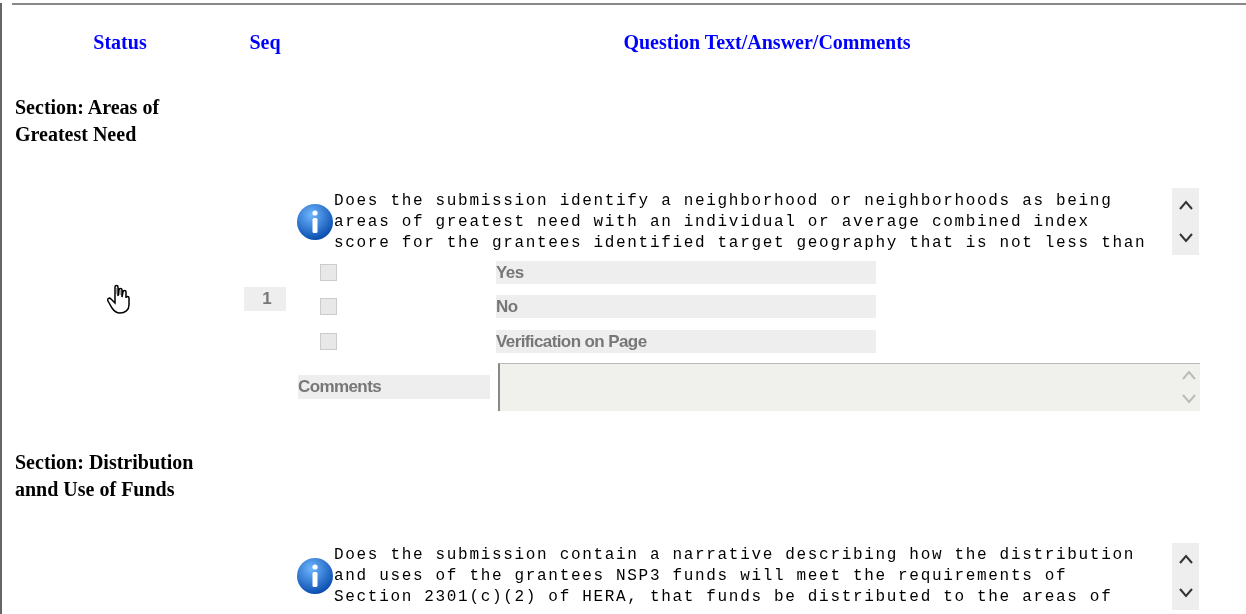  Describe the element at coordinates (686, 272) in the screenshot. I see `option-label: Yes` at that location.